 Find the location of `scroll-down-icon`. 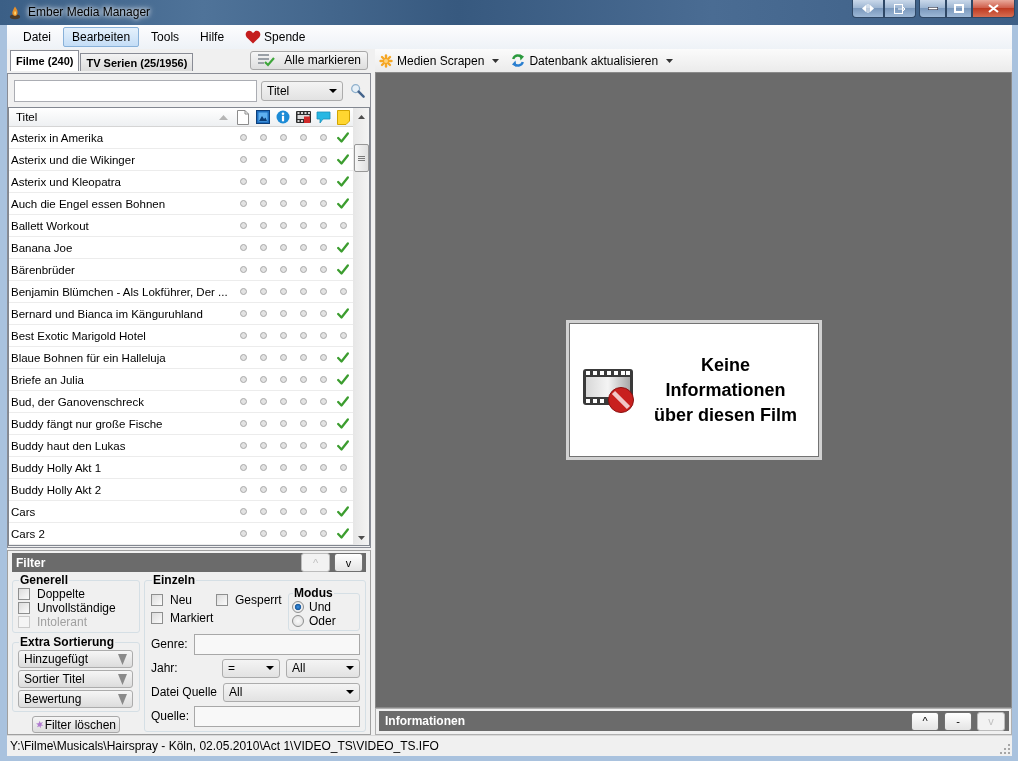

scroll-down-icon is located at coordinates (361, 538).